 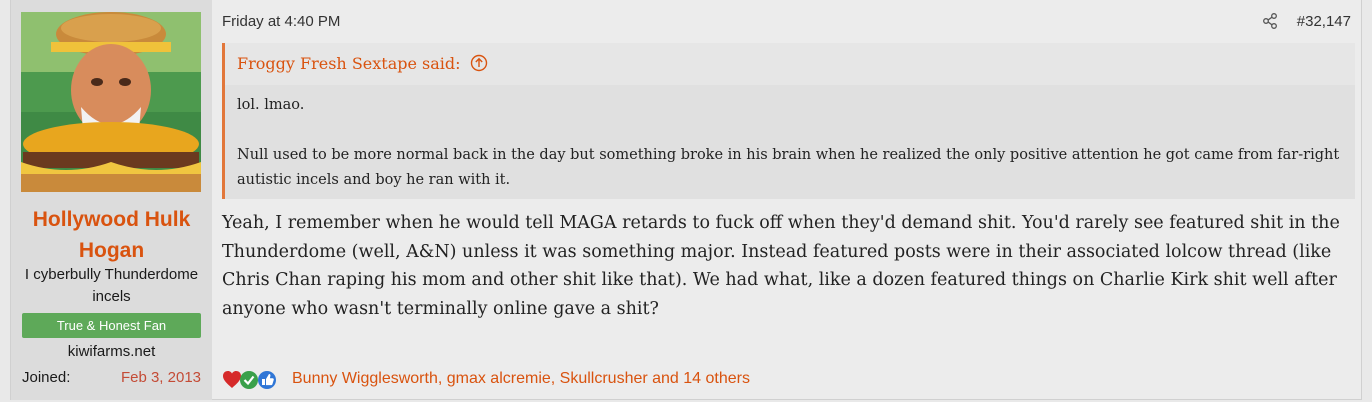 I want to click on heart-icon, so click(x=232, y=379).